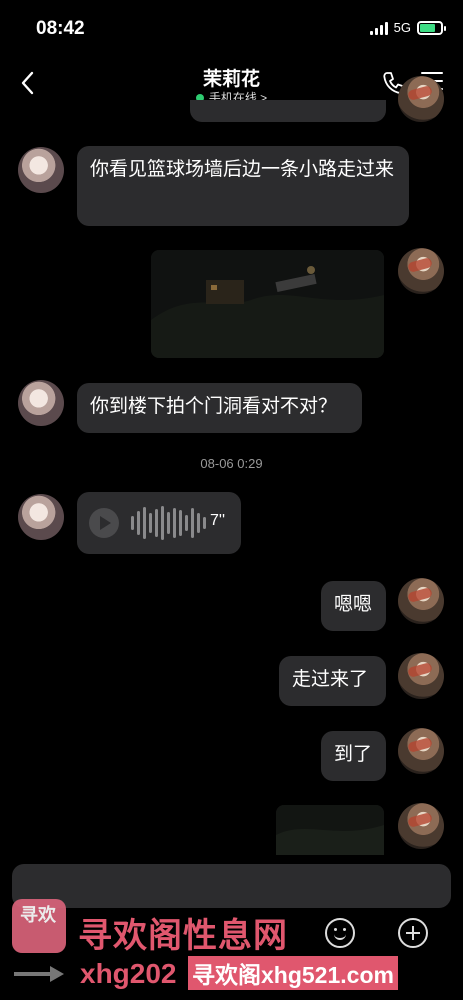 Image resolution: width=463 pixels, height=1000 pixels. What do you see at coordinates (293, 973) in the screenshot?
I see `watermark-url-badge: 寻欢阁xhg521.com` at bounding box center [293, 973].